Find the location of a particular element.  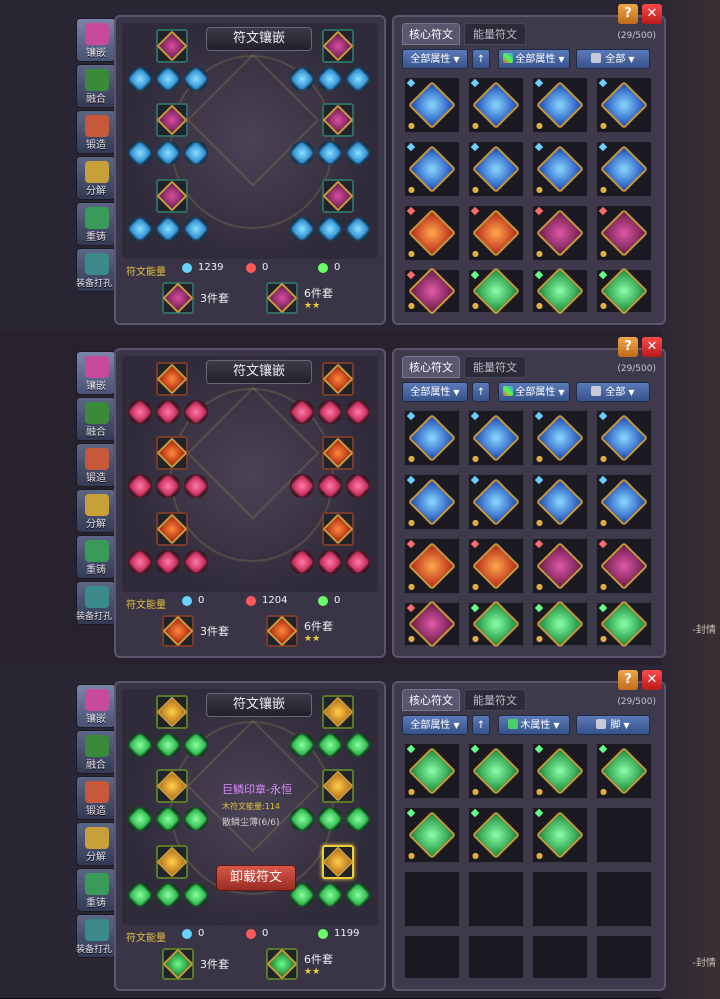

set-6-bonus: 6件套 ★★ is located at coordinates (299, 631).